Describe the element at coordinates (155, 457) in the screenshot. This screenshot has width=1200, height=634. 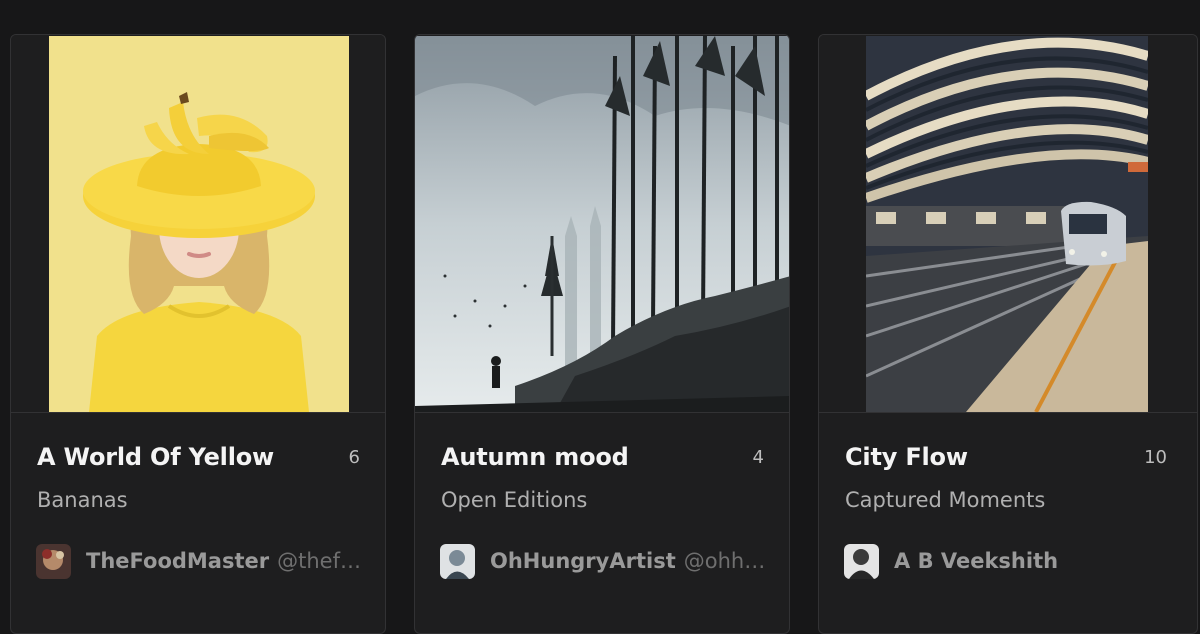
I see `collection-title: A World Of Yellow` at that location.